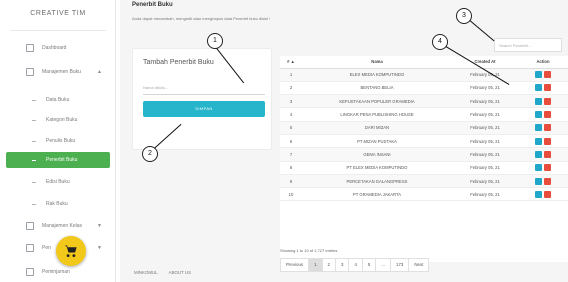  Describe the element at coordinates (342, 265) in the screenshot. I see `pagination-page-3: 3` at that location.